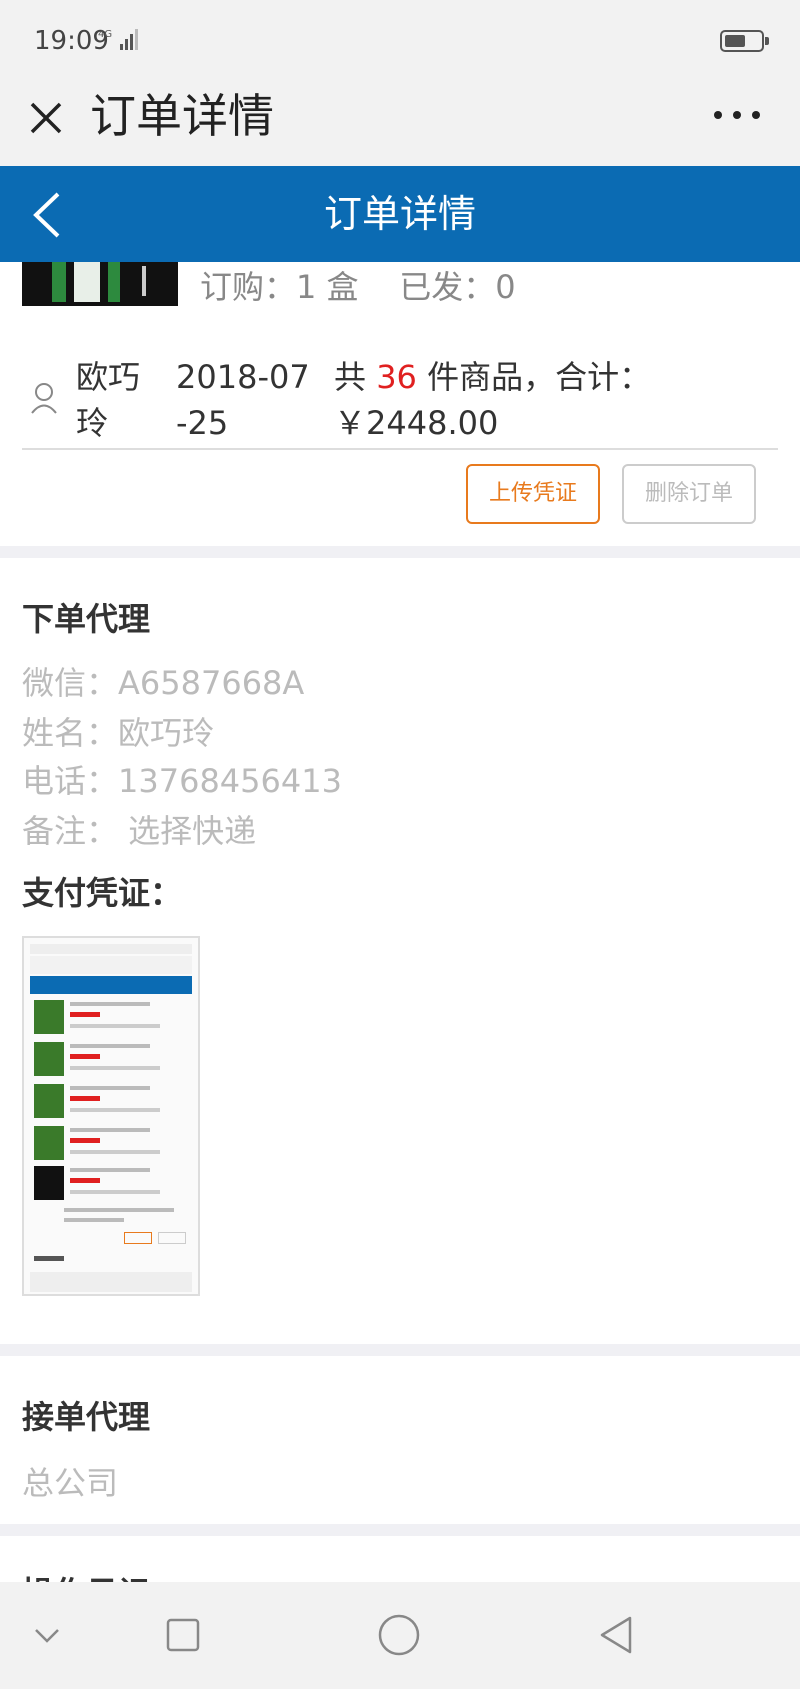 The height and width of the screenshot is (1689, 800). Describe the element at coordinates (102, 893) in the screenshot. I see `payment-voucher-title: 支付凭证：` at that location.